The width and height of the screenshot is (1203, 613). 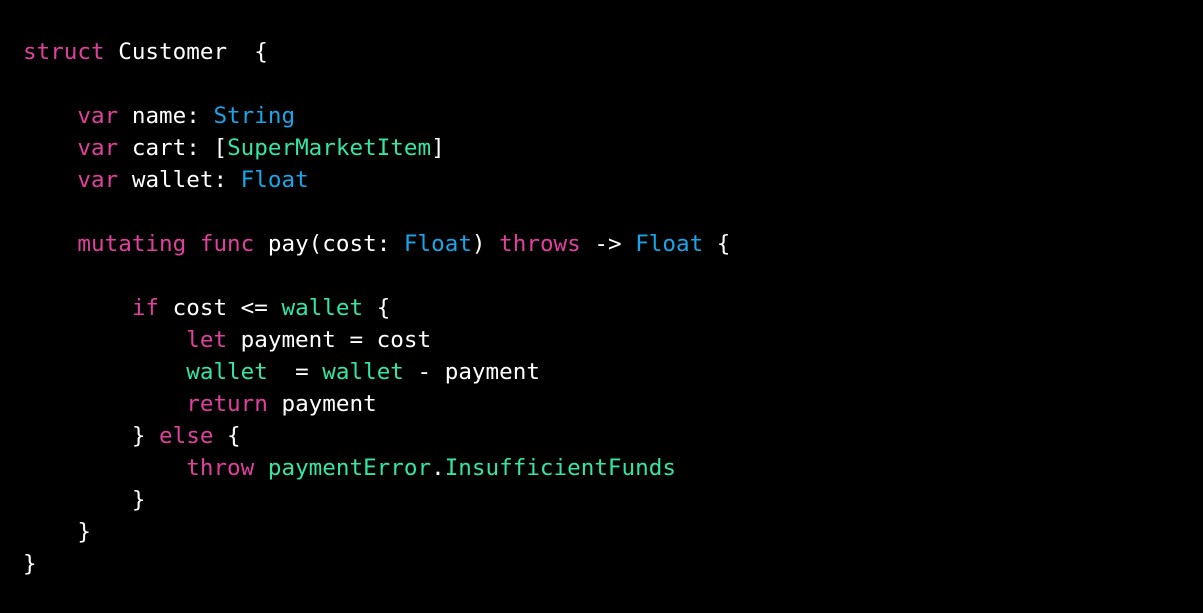 I want to click on code-token-kw: else, so click(x=186, y=436).